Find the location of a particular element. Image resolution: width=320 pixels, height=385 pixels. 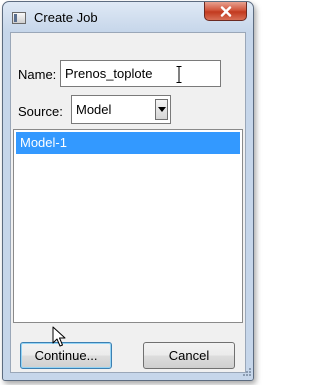

ibeam-cursor-icon is located at coordinates (179, 74).